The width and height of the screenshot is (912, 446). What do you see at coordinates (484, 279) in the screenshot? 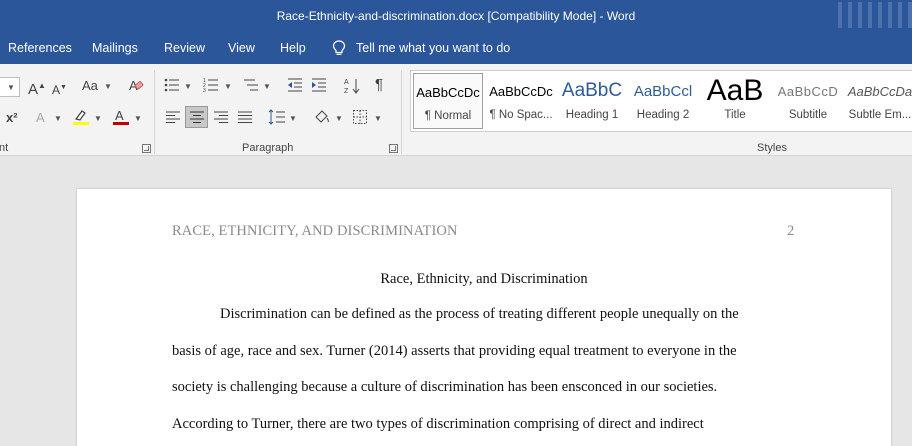
I see `document-title: Race, Ethnicity, and Discrimination` at bounding box center [484, 279].